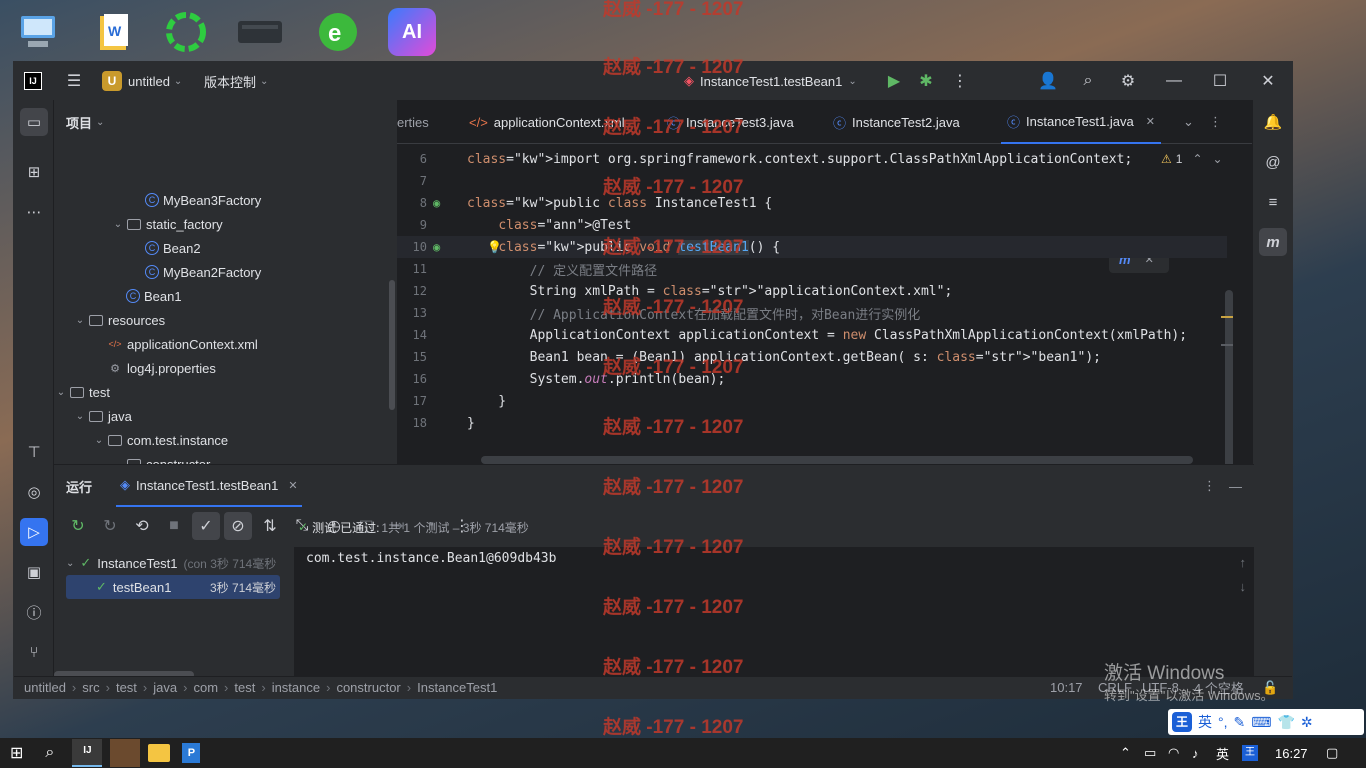 The image size is (1366, 768). I want to click on breadcrumb-item: untitled, so click(45, 687).